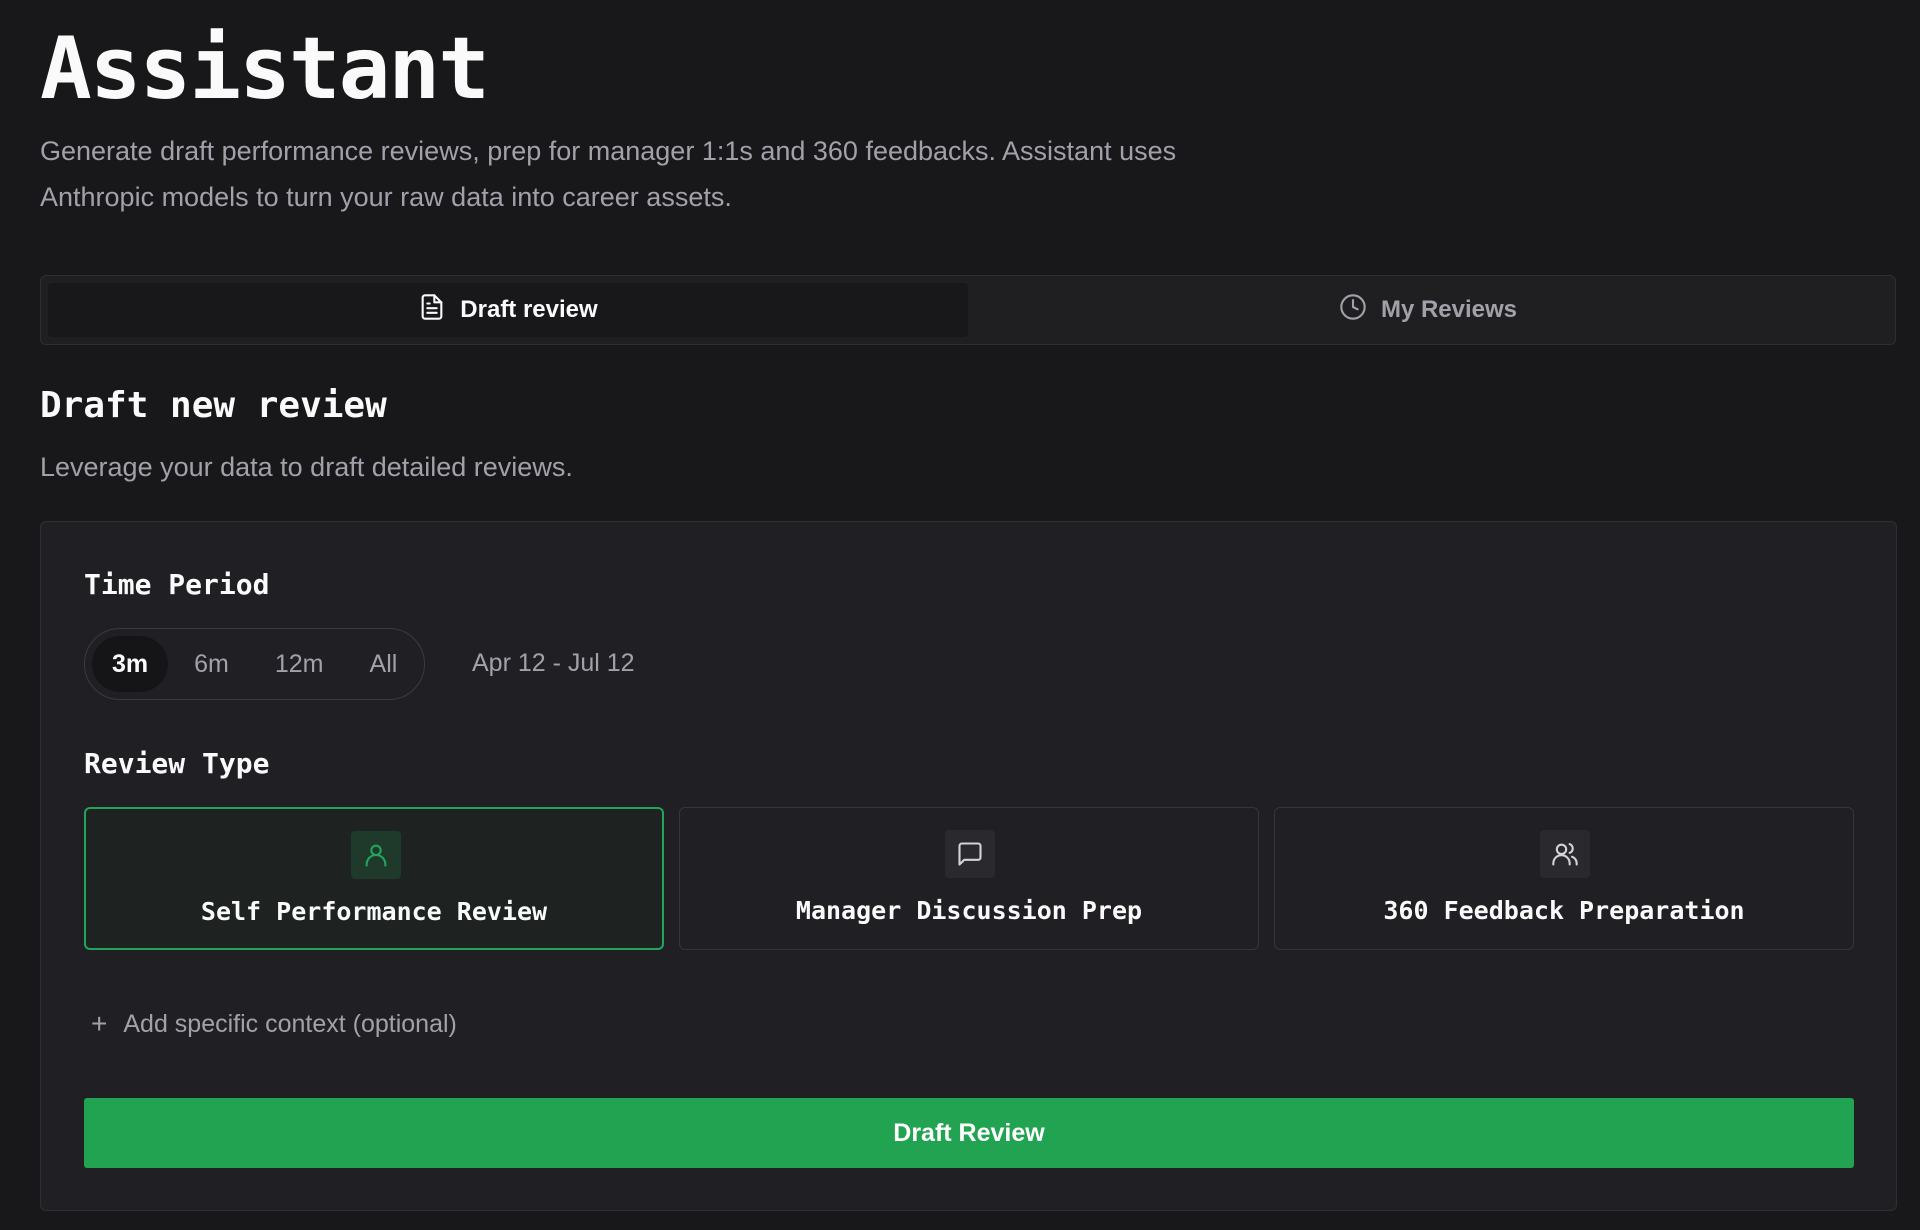 This screenshot has height=1230, width=1920. I want to click on review-type-label-text: Manager Discussion Prep, so click(969, 910).